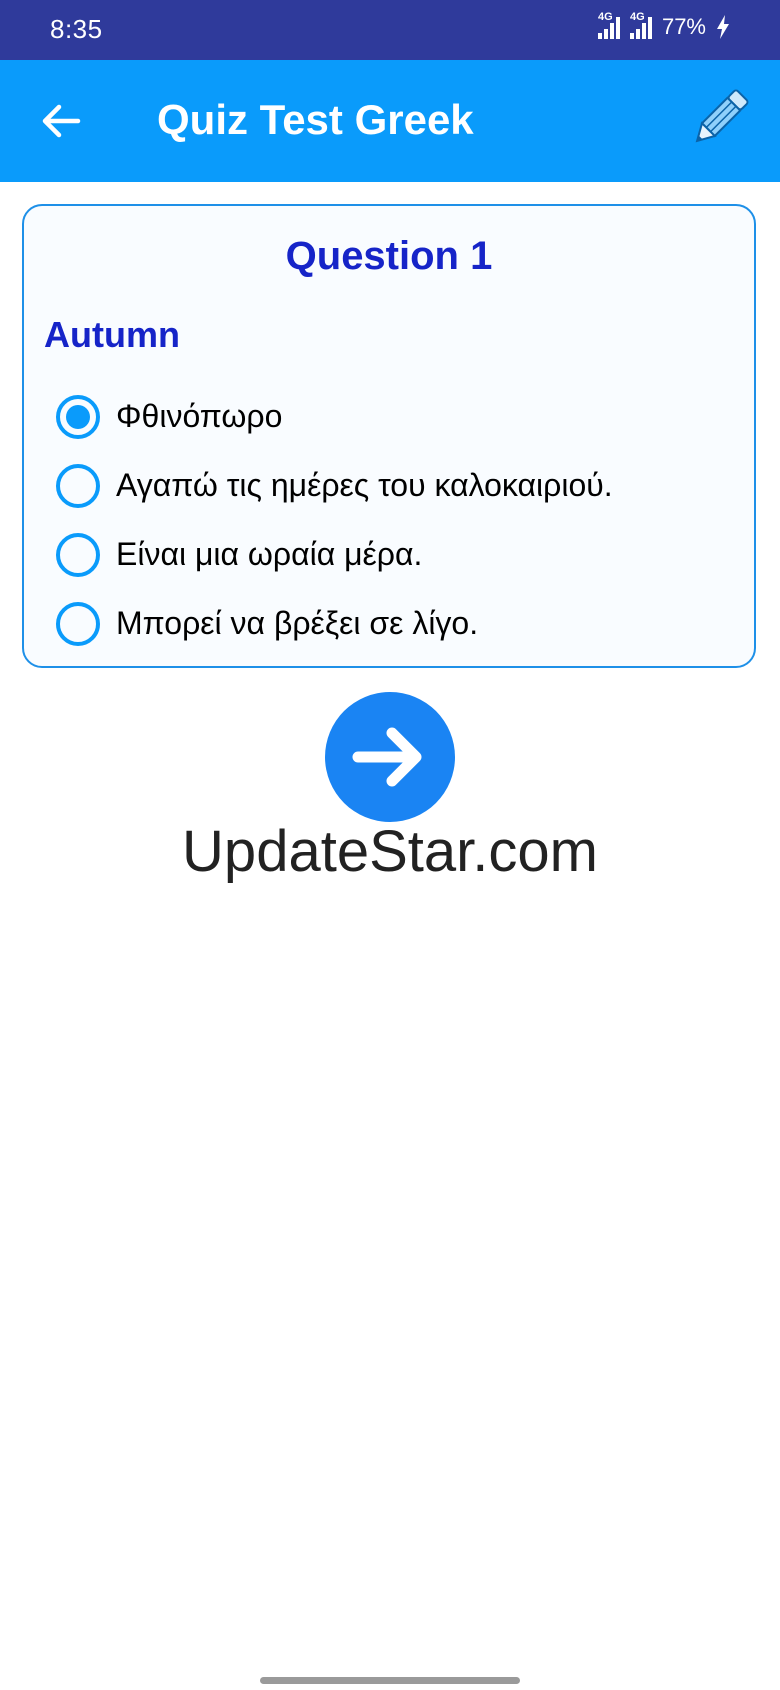  Describe the element at coordinates (364, 485) in the screenshot. I see `answer-option-label: Αγαπώ τις ημέρες του καλοκαιριού.` at that location.